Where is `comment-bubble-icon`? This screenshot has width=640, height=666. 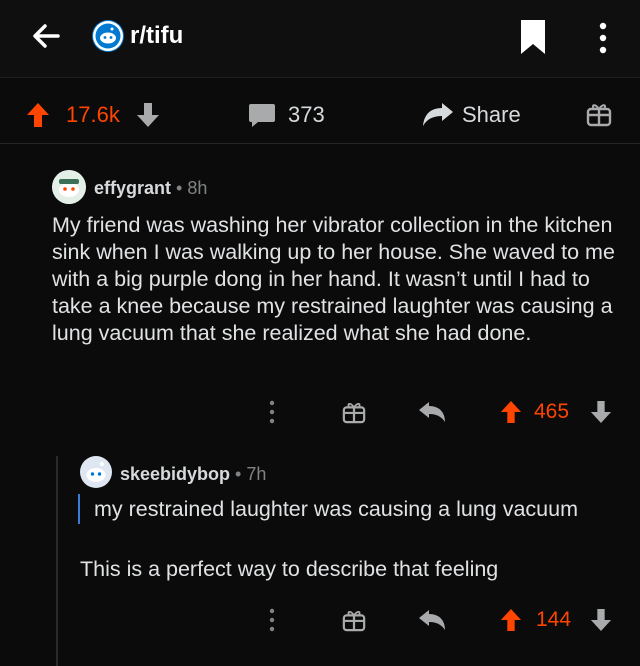
comment-bubble-icon is located at coordinates (262, 115).